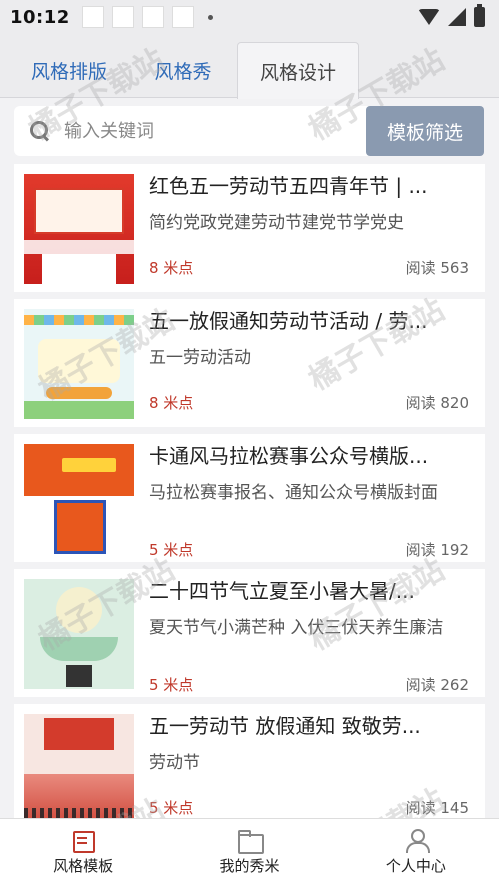 This screenshot has height=888, width=499. I want to click on list-item: 五一放假通知劳动节活动 / 劳... 五一劳动活动 8 米点 阅读 820, so click(249, 363).